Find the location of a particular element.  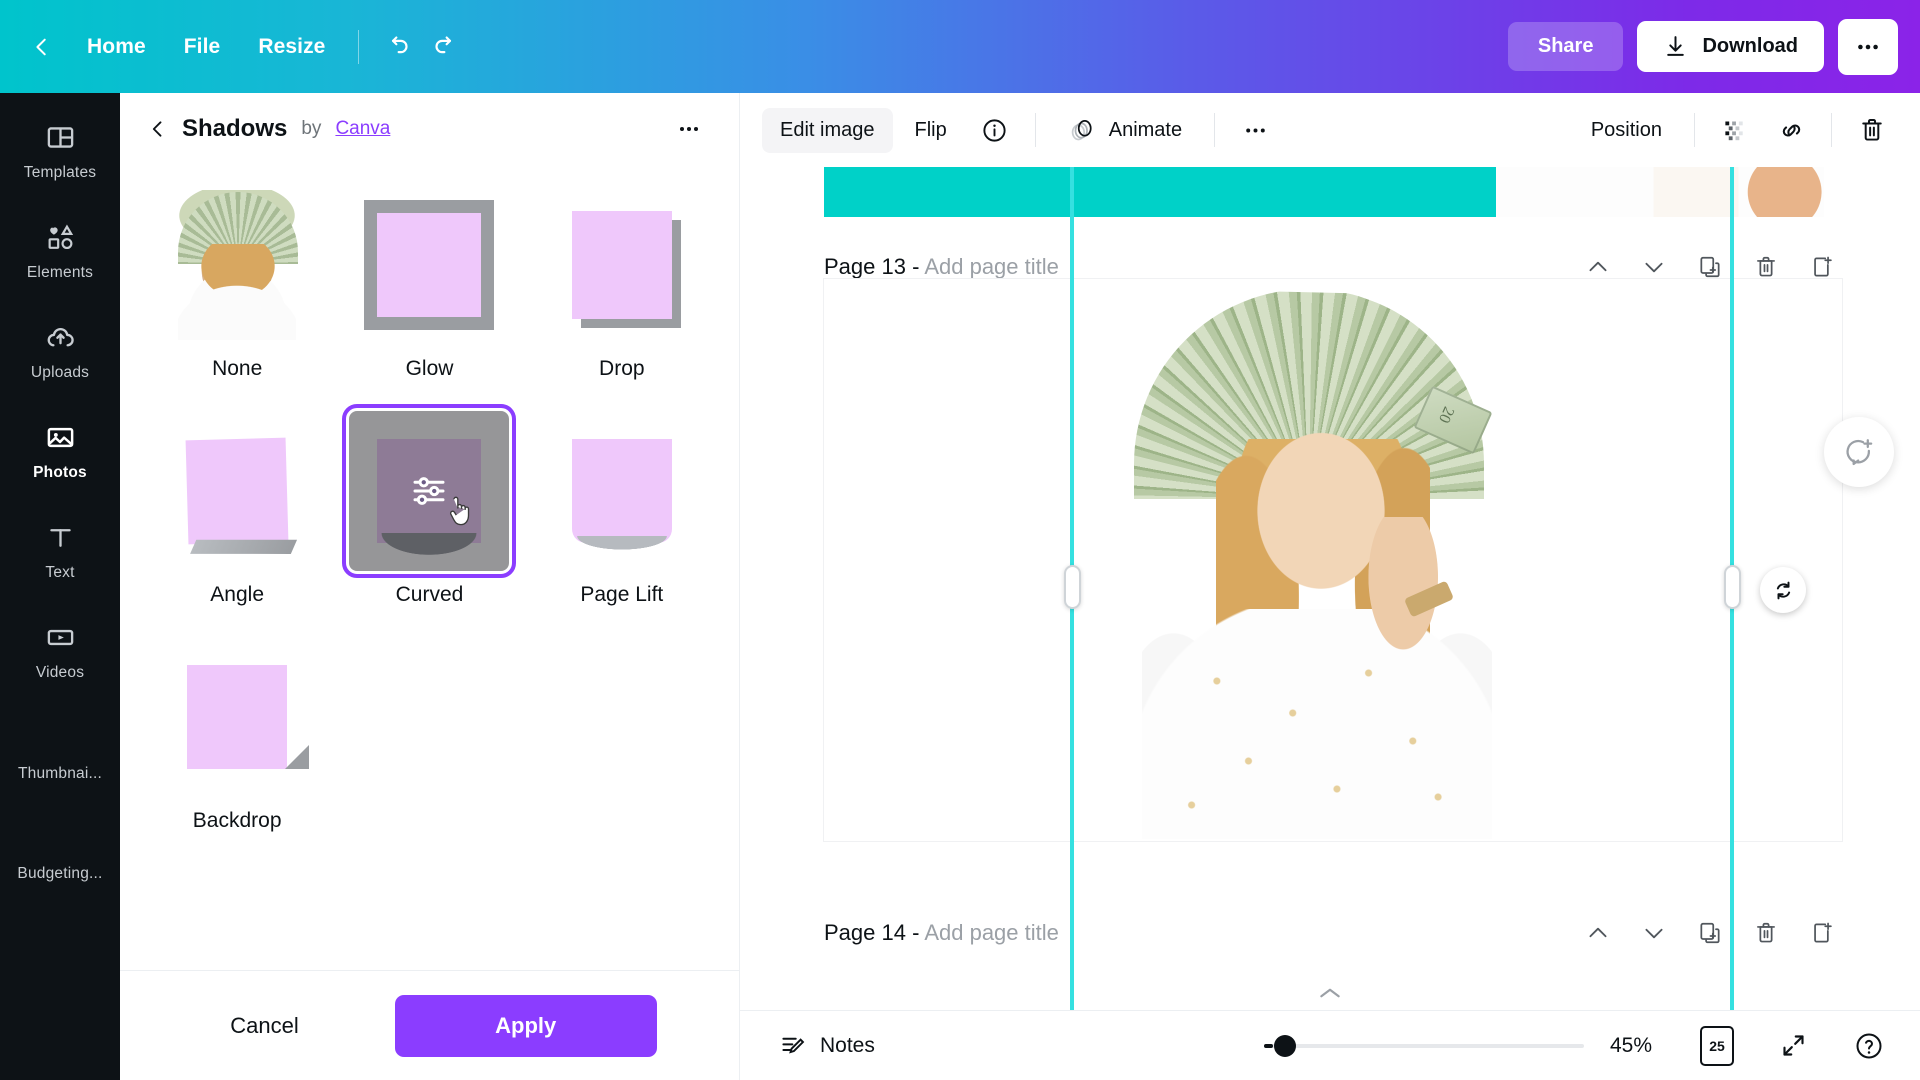

menu-home: Home is located at coordinates (116, 47).